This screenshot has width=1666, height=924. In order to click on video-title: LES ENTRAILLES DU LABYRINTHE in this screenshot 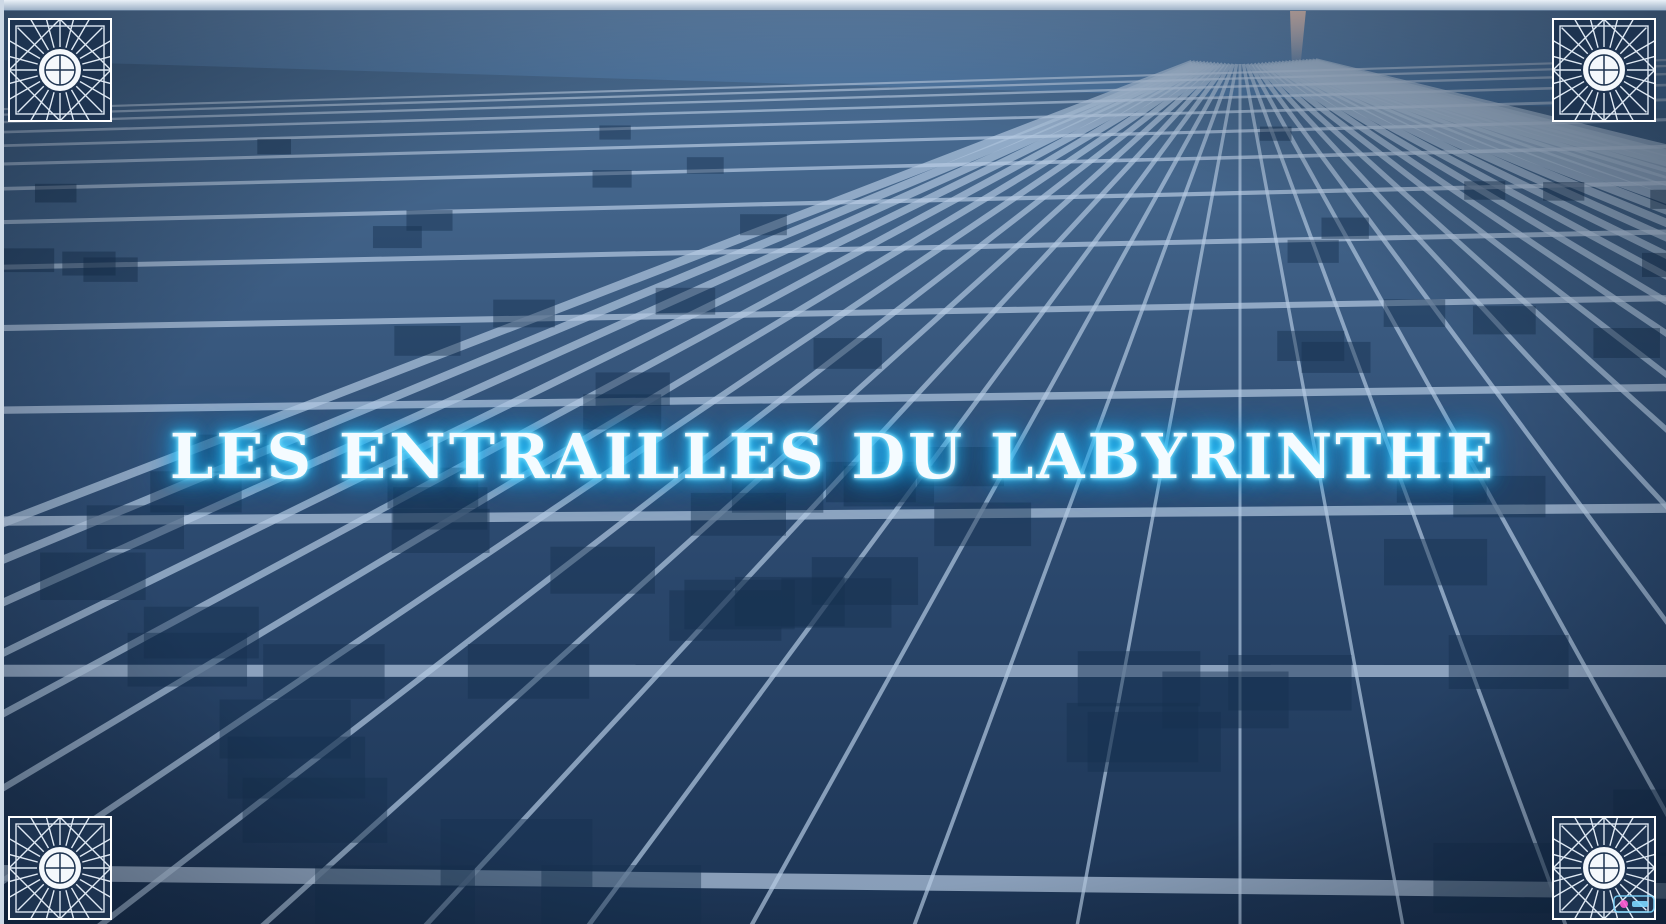, I will do `click(833, 456)`.